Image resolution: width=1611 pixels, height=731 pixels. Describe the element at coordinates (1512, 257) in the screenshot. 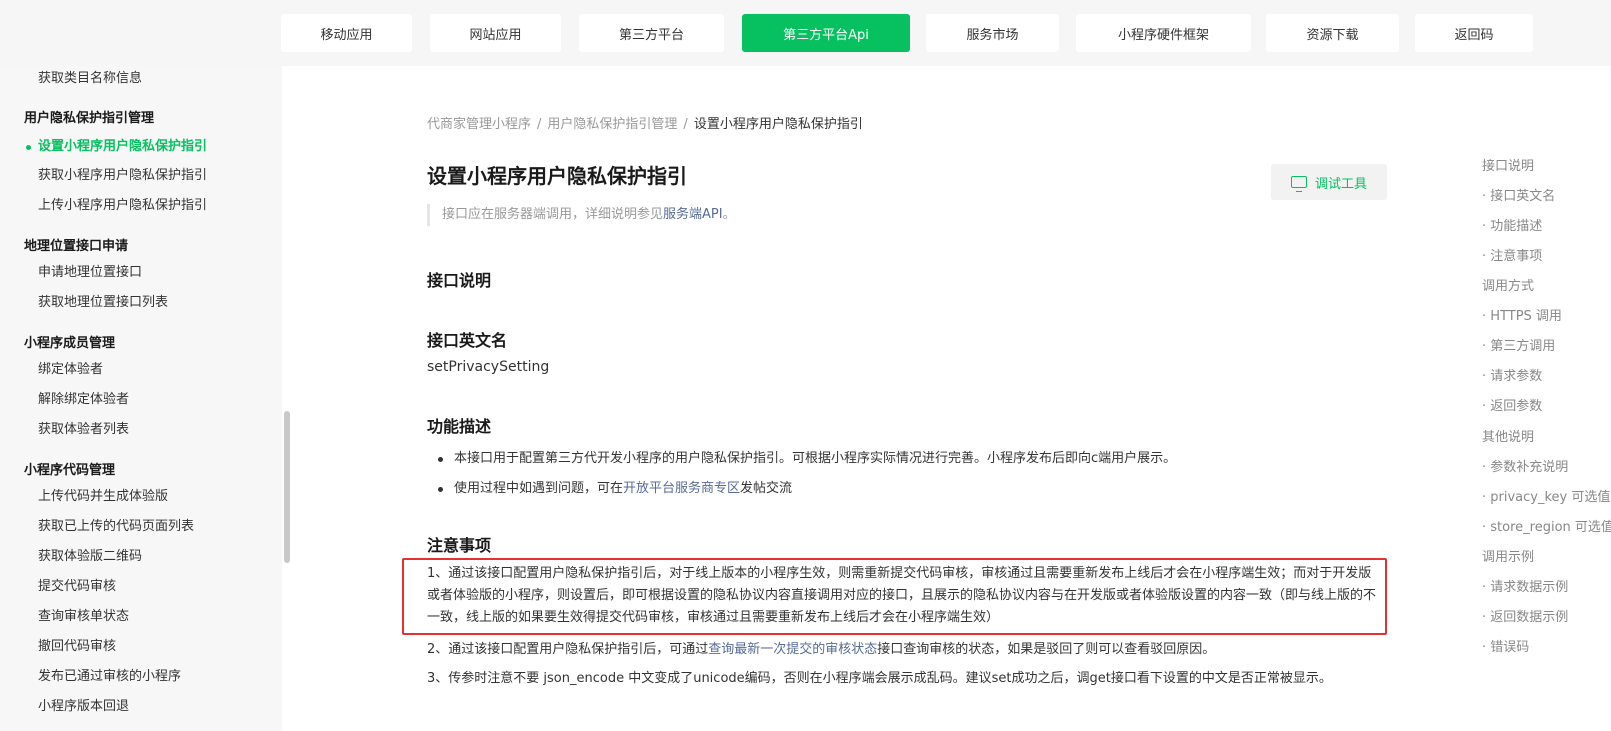

I see `toc-item: · 注意事项` at that location.